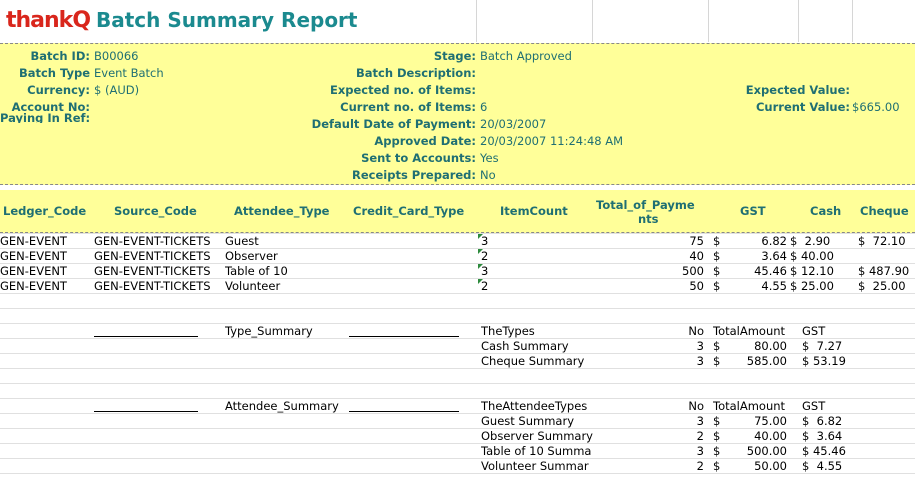 The image size is (915, 477). What do you see at coordinates (45, 118) in the screenshot?
I see `batch-field-label: Paying In Ref:` at bounding box center [45, 118].